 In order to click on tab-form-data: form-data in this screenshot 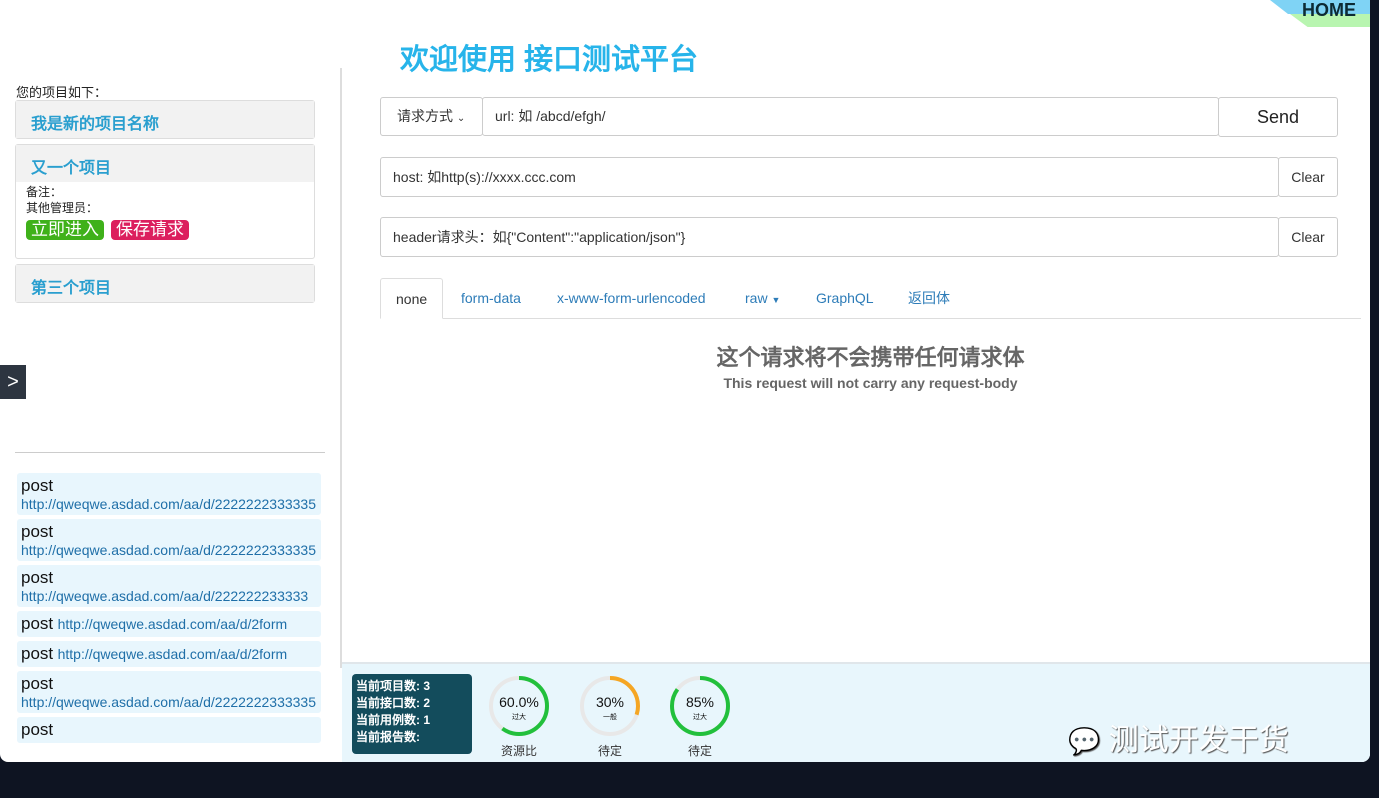, I will do `click(491, 298)`.